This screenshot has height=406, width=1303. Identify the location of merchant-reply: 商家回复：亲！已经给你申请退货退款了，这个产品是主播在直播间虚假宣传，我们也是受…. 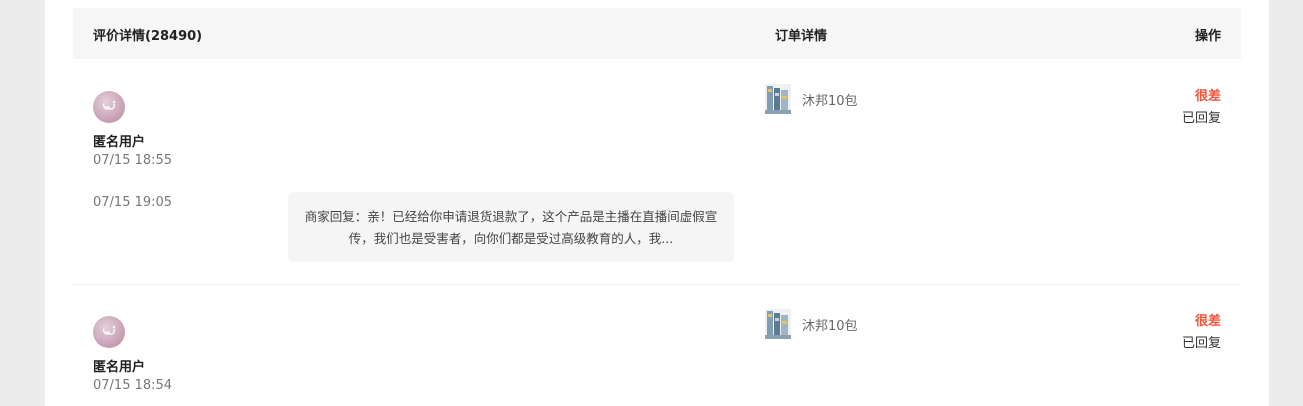
(511, 227).